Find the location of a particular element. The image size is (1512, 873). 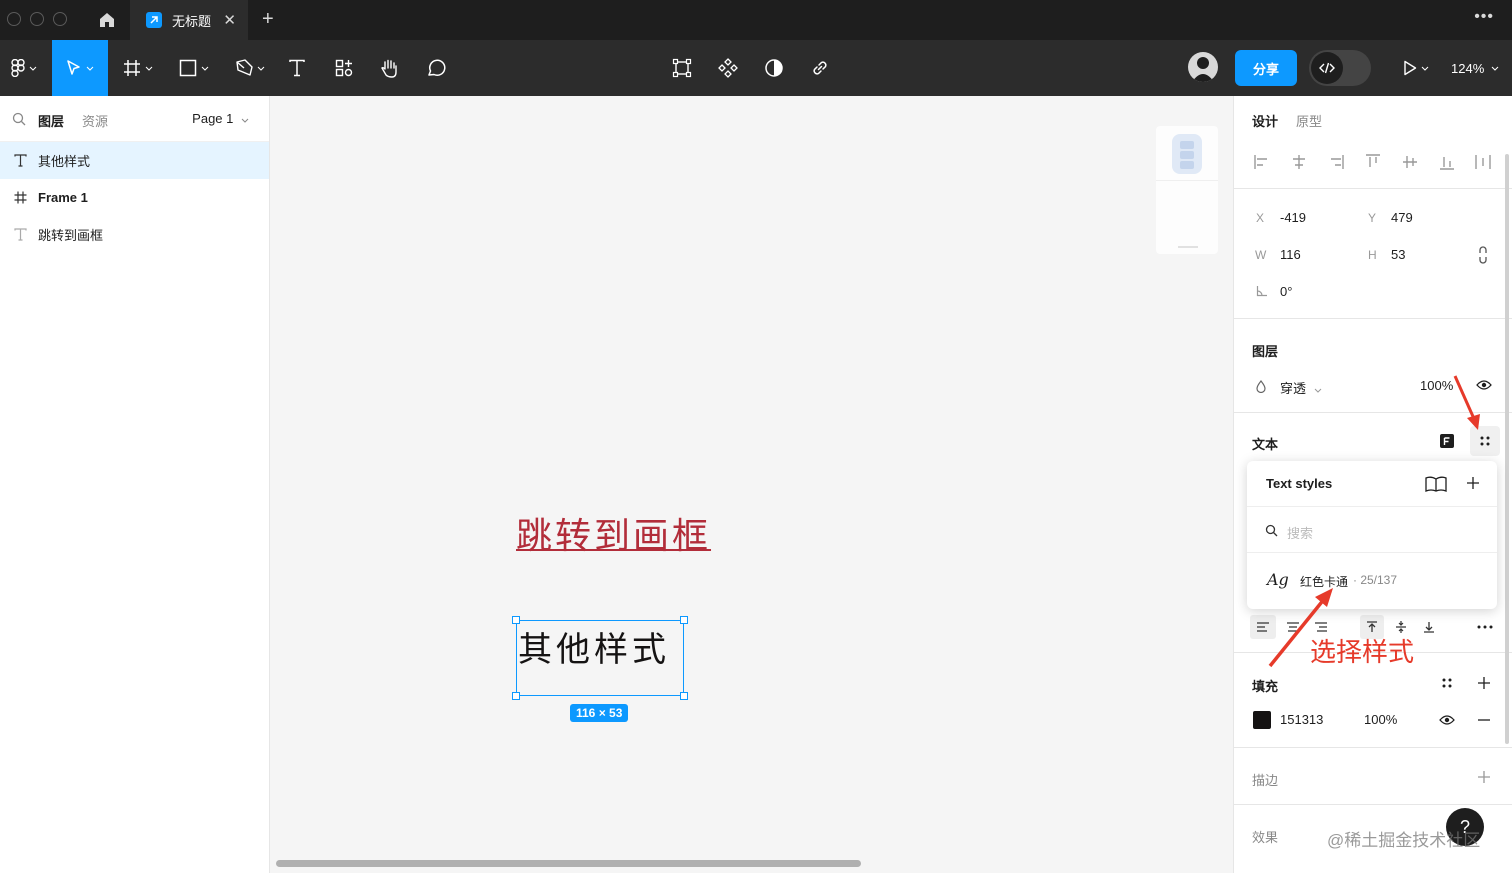

annotation-select-style: 选择样式 is located at coordinates (1362, 653).